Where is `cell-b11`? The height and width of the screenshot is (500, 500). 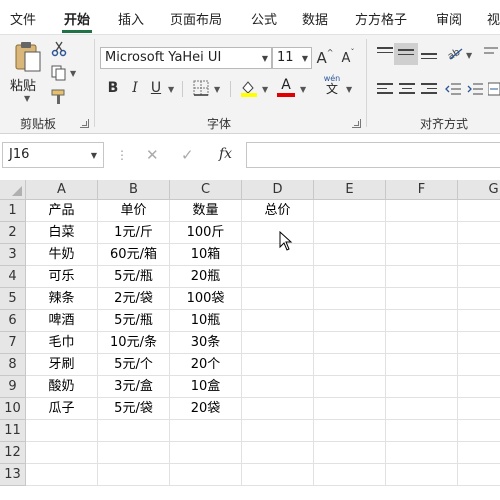 cell-b11 is located at coordinates (134, 431).